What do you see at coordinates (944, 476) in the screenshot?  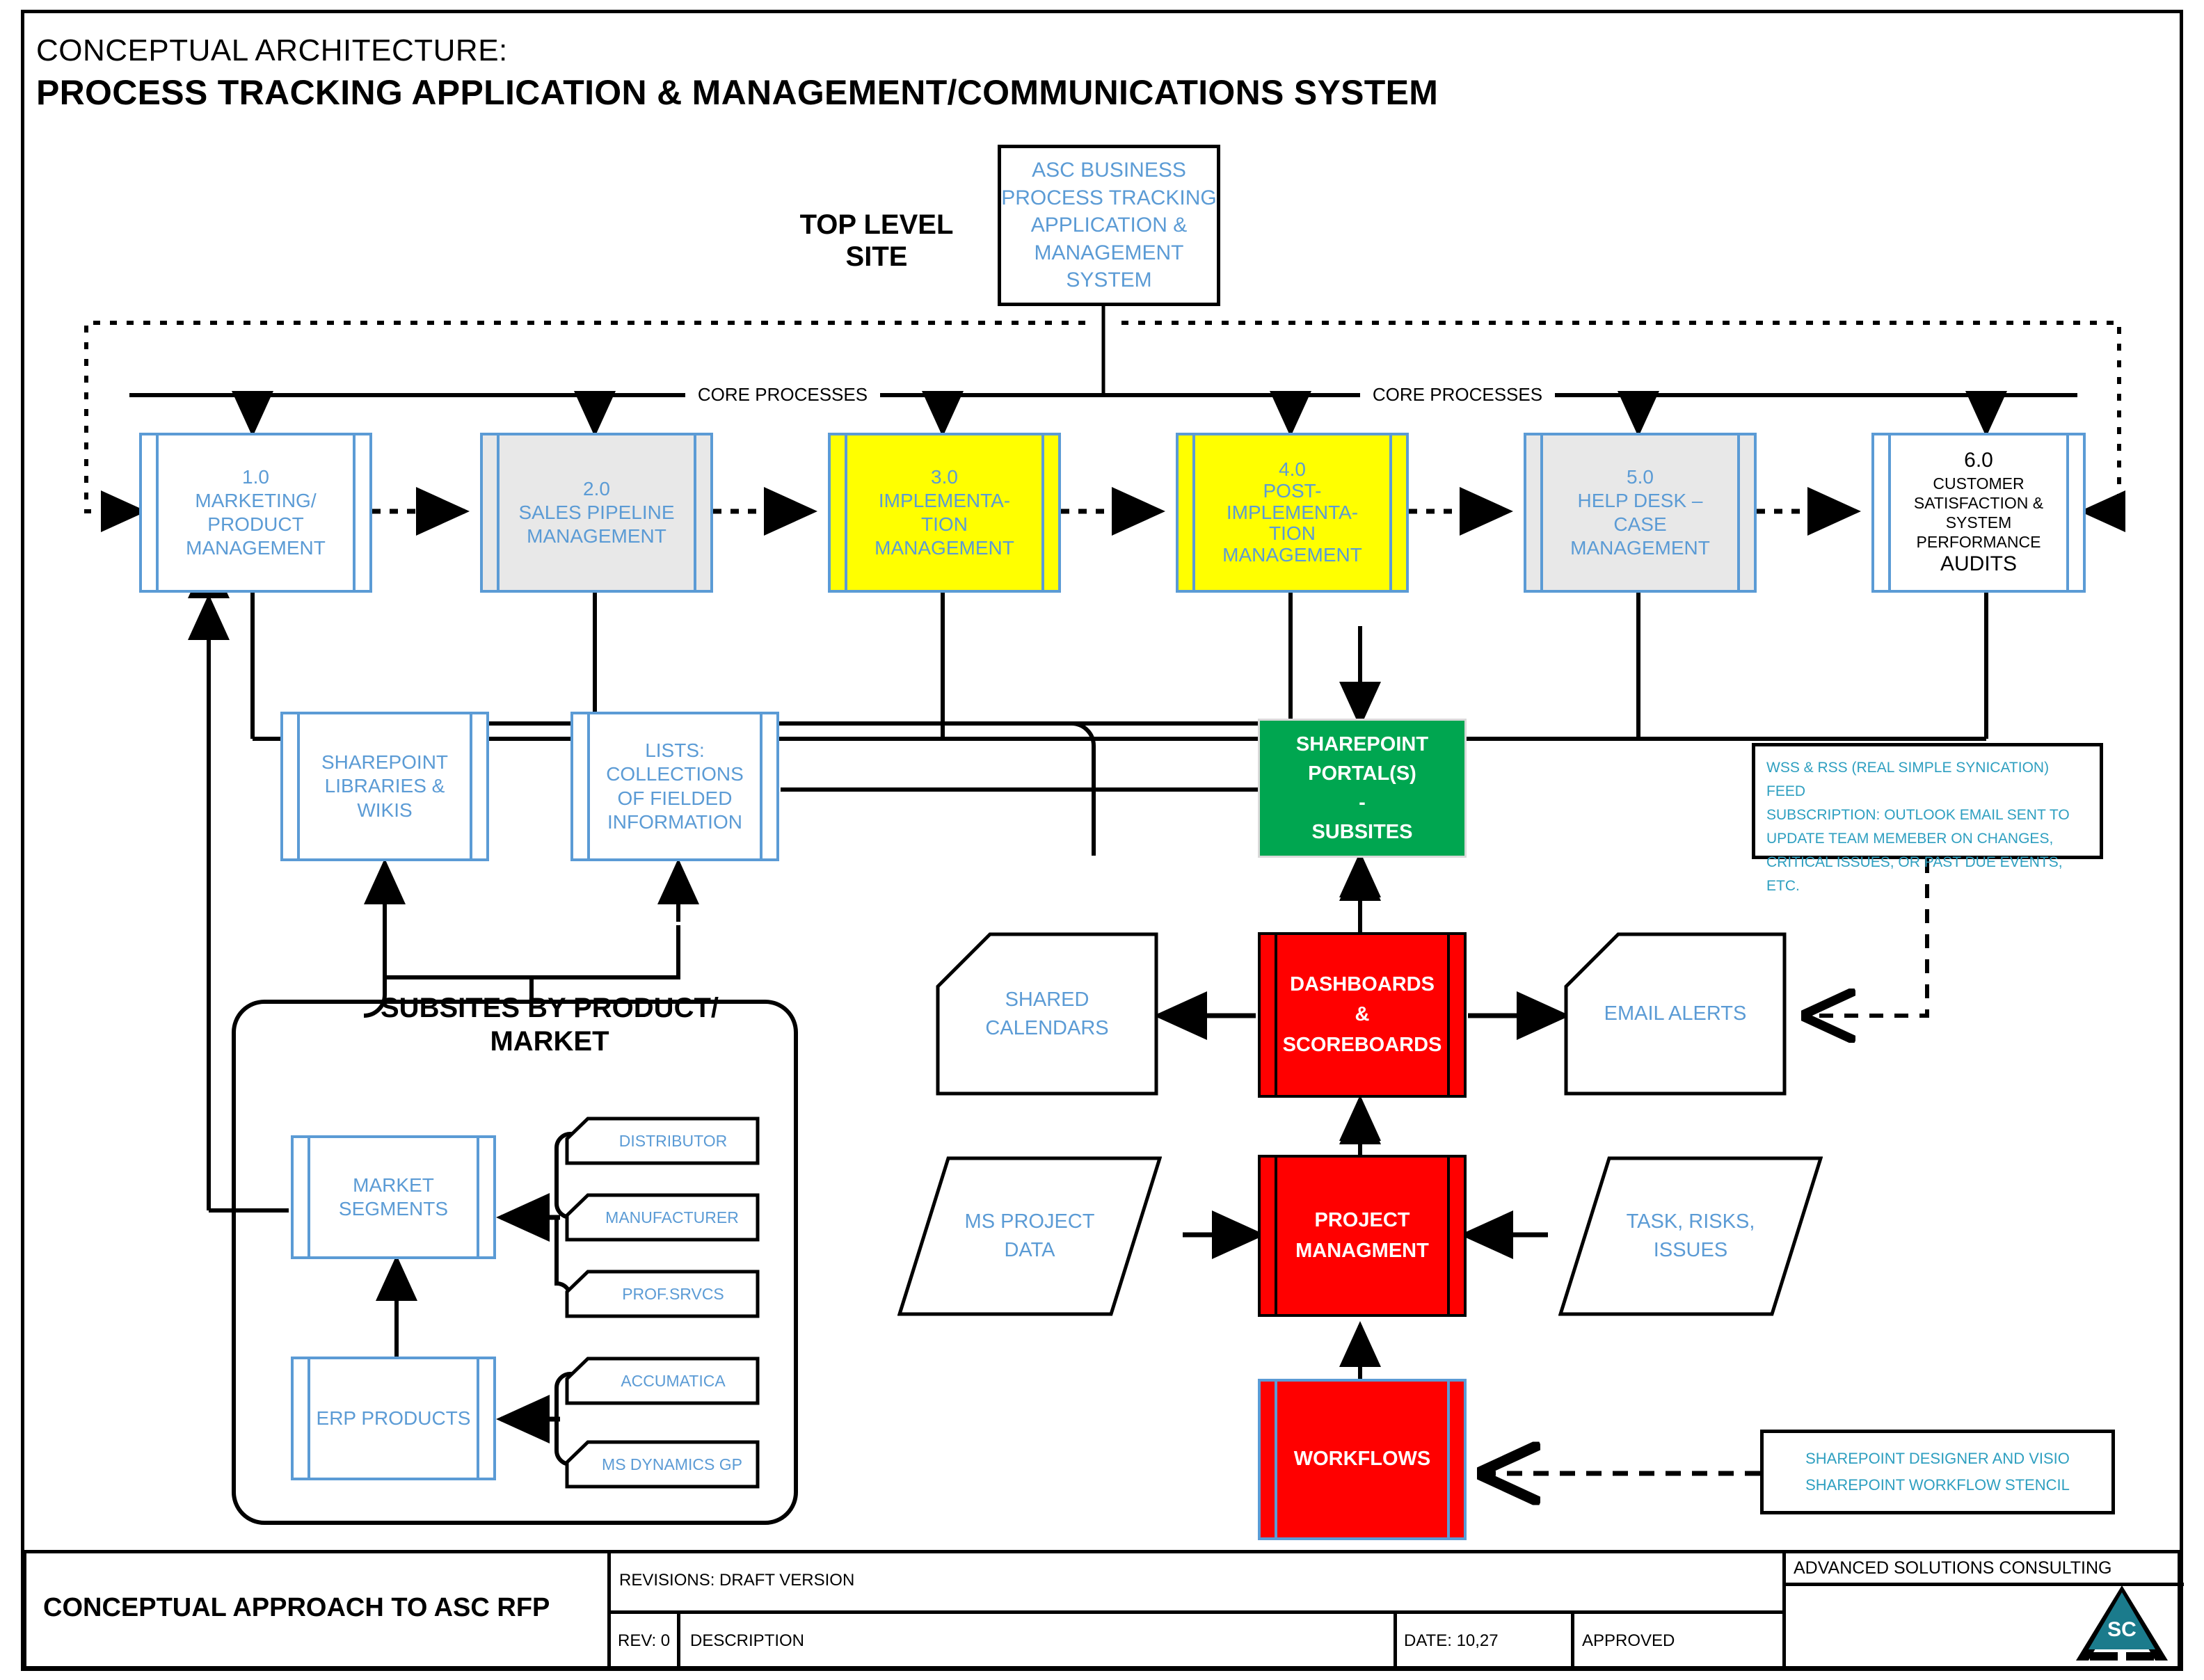 I see `process-3-number: 3.0` at bounding box center [944, 476].